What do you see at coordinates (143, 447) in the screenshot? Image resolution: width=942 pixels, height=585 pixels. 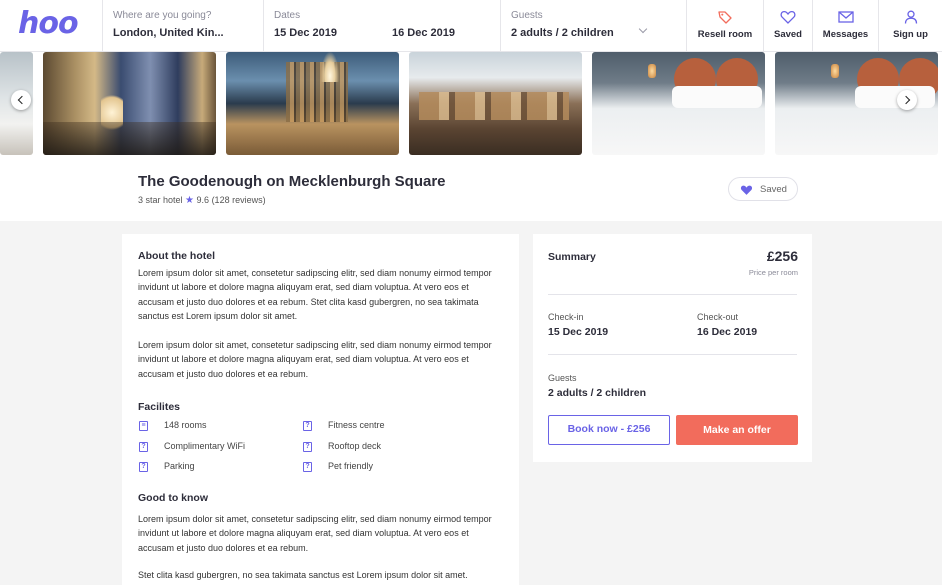 I see `wifi-icon: ?` at bounding box center [143, 447].